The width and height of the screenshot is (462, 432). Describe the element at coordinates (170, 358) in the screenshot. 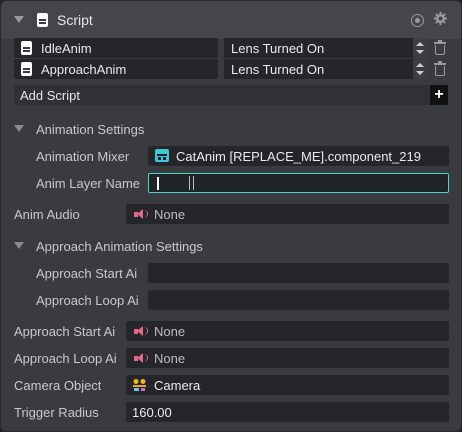

I see `approach-loop-audio-value: None` at that location.